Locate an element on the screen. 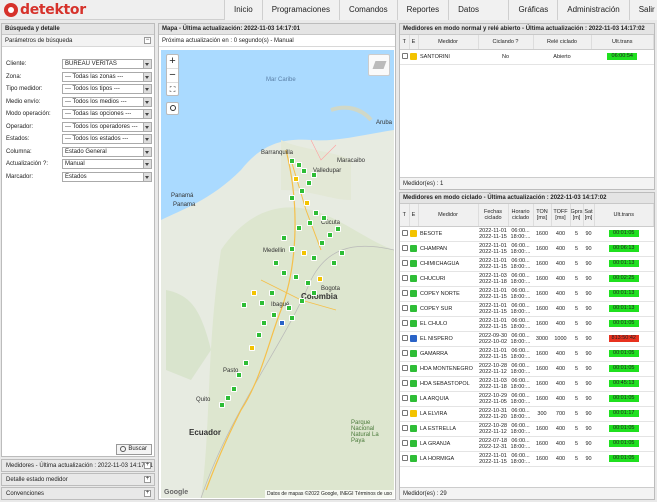 The image size is (657, 502). filter-select: Manual is located at coordinates (107, 164).